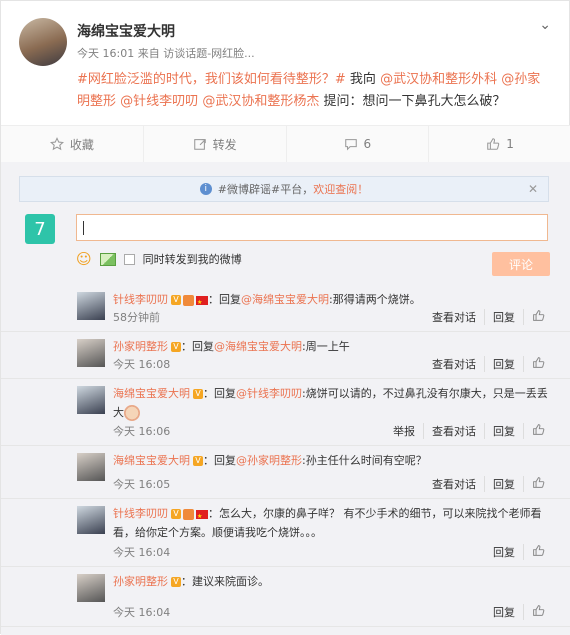 This screenshot has height=635, width=570. Describe the element at coordinates (107, 259) in the screenshot. I see `image-icon` at that location.